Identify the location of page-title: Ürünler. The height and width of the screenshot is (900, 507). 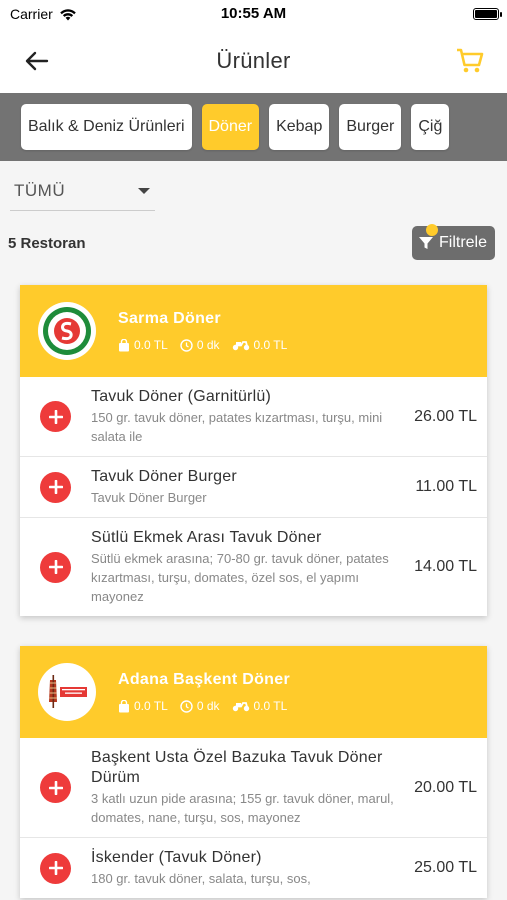
(253, 60).